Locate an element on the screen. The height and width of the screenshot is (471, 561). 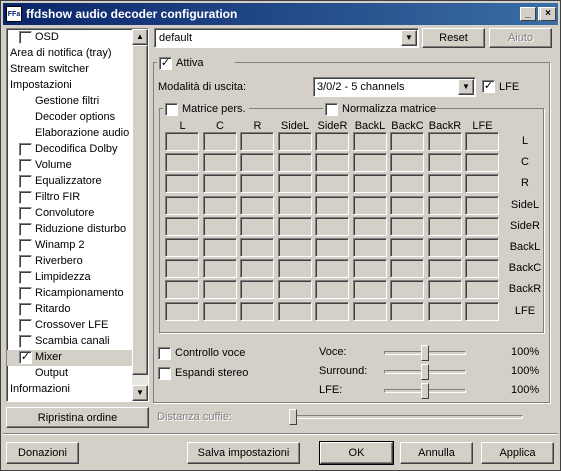
apply-button: Applica is located at coordinates (517, 453).